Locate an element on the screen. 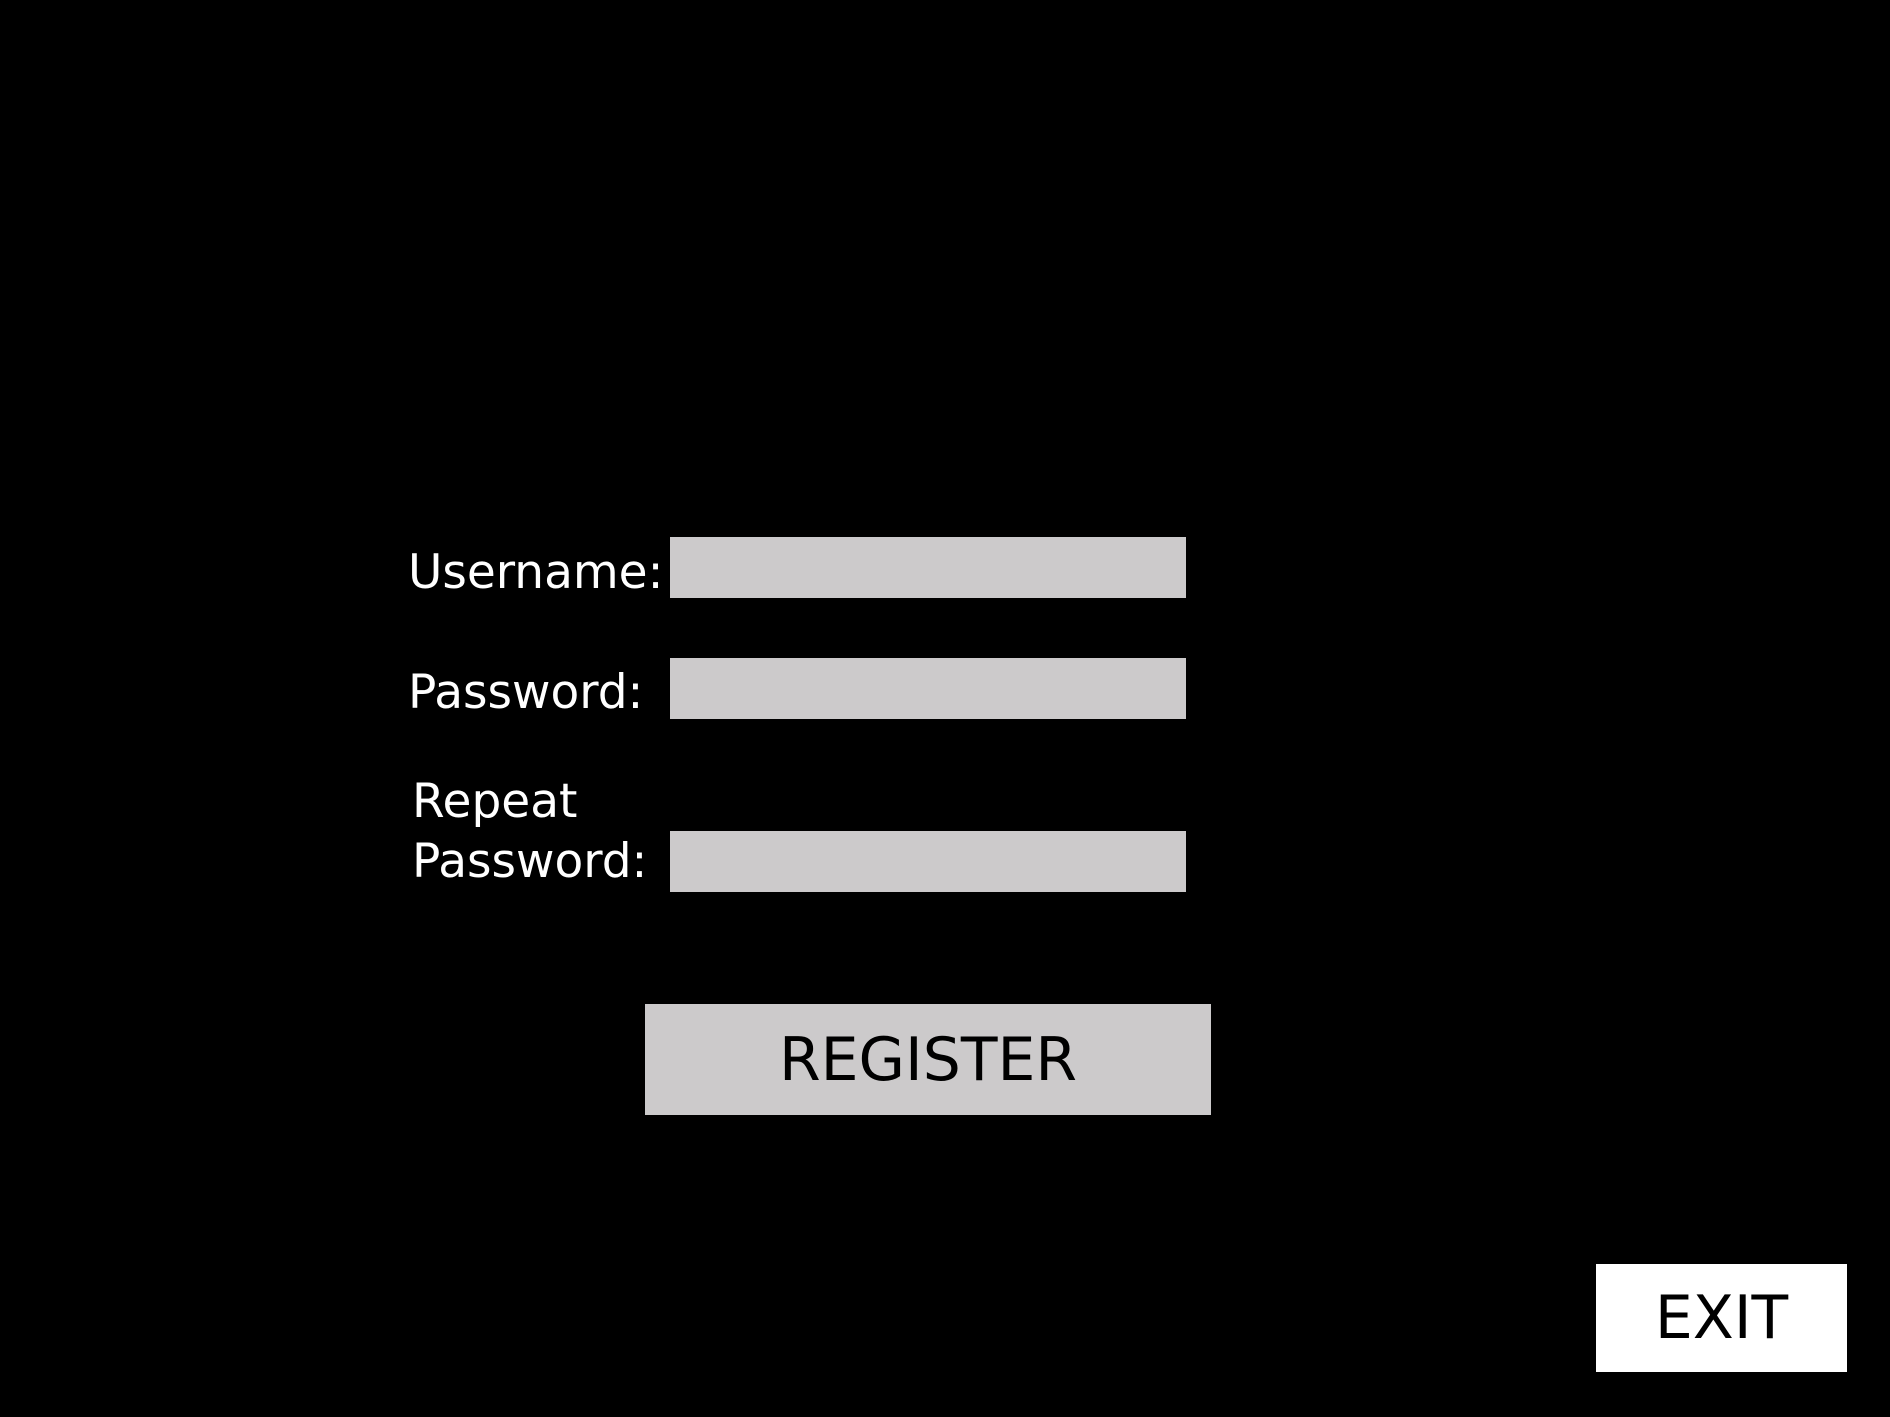 This screenshot has width=1890, height=1417. register-button: REGISTER is located at coordinates (928, 1059).